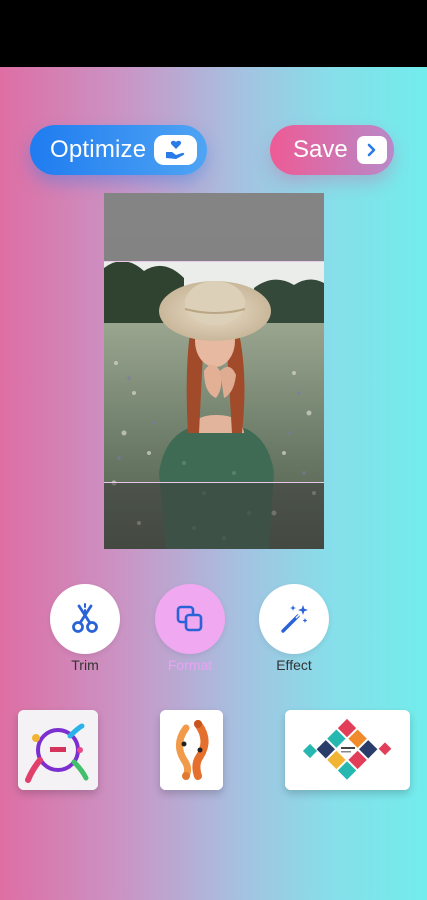 The width and height of the screenshot is (427, 900). Describe the element at coordinates (214, 515) in the screenshot. I see `crop-mask-bottom` at that location.